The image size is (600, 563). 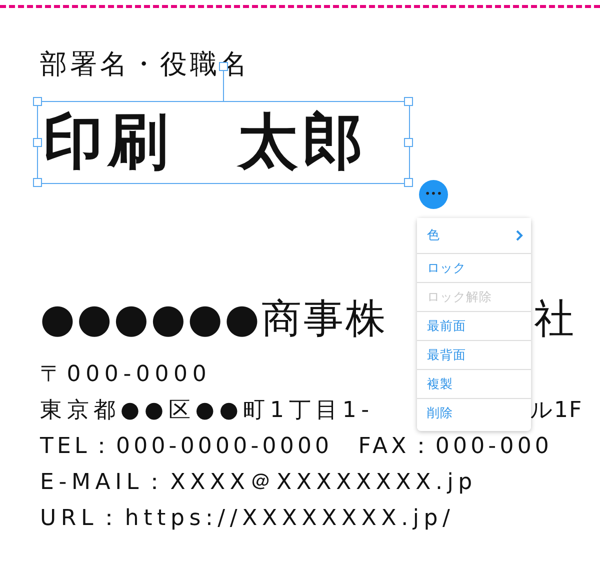 I want to click on postal-code-text: 〒000-0000, so click(x=126, y=375).